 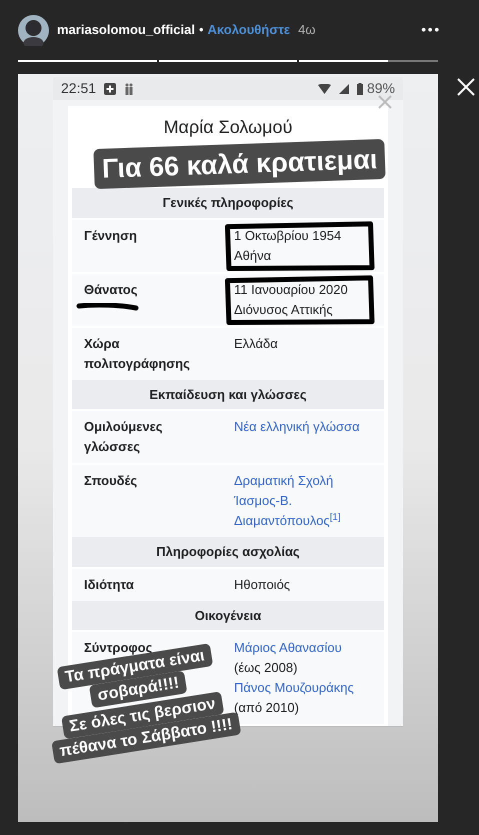 I want to click on value-link: Δραματική Σχολή, so click(x=284, y=481).